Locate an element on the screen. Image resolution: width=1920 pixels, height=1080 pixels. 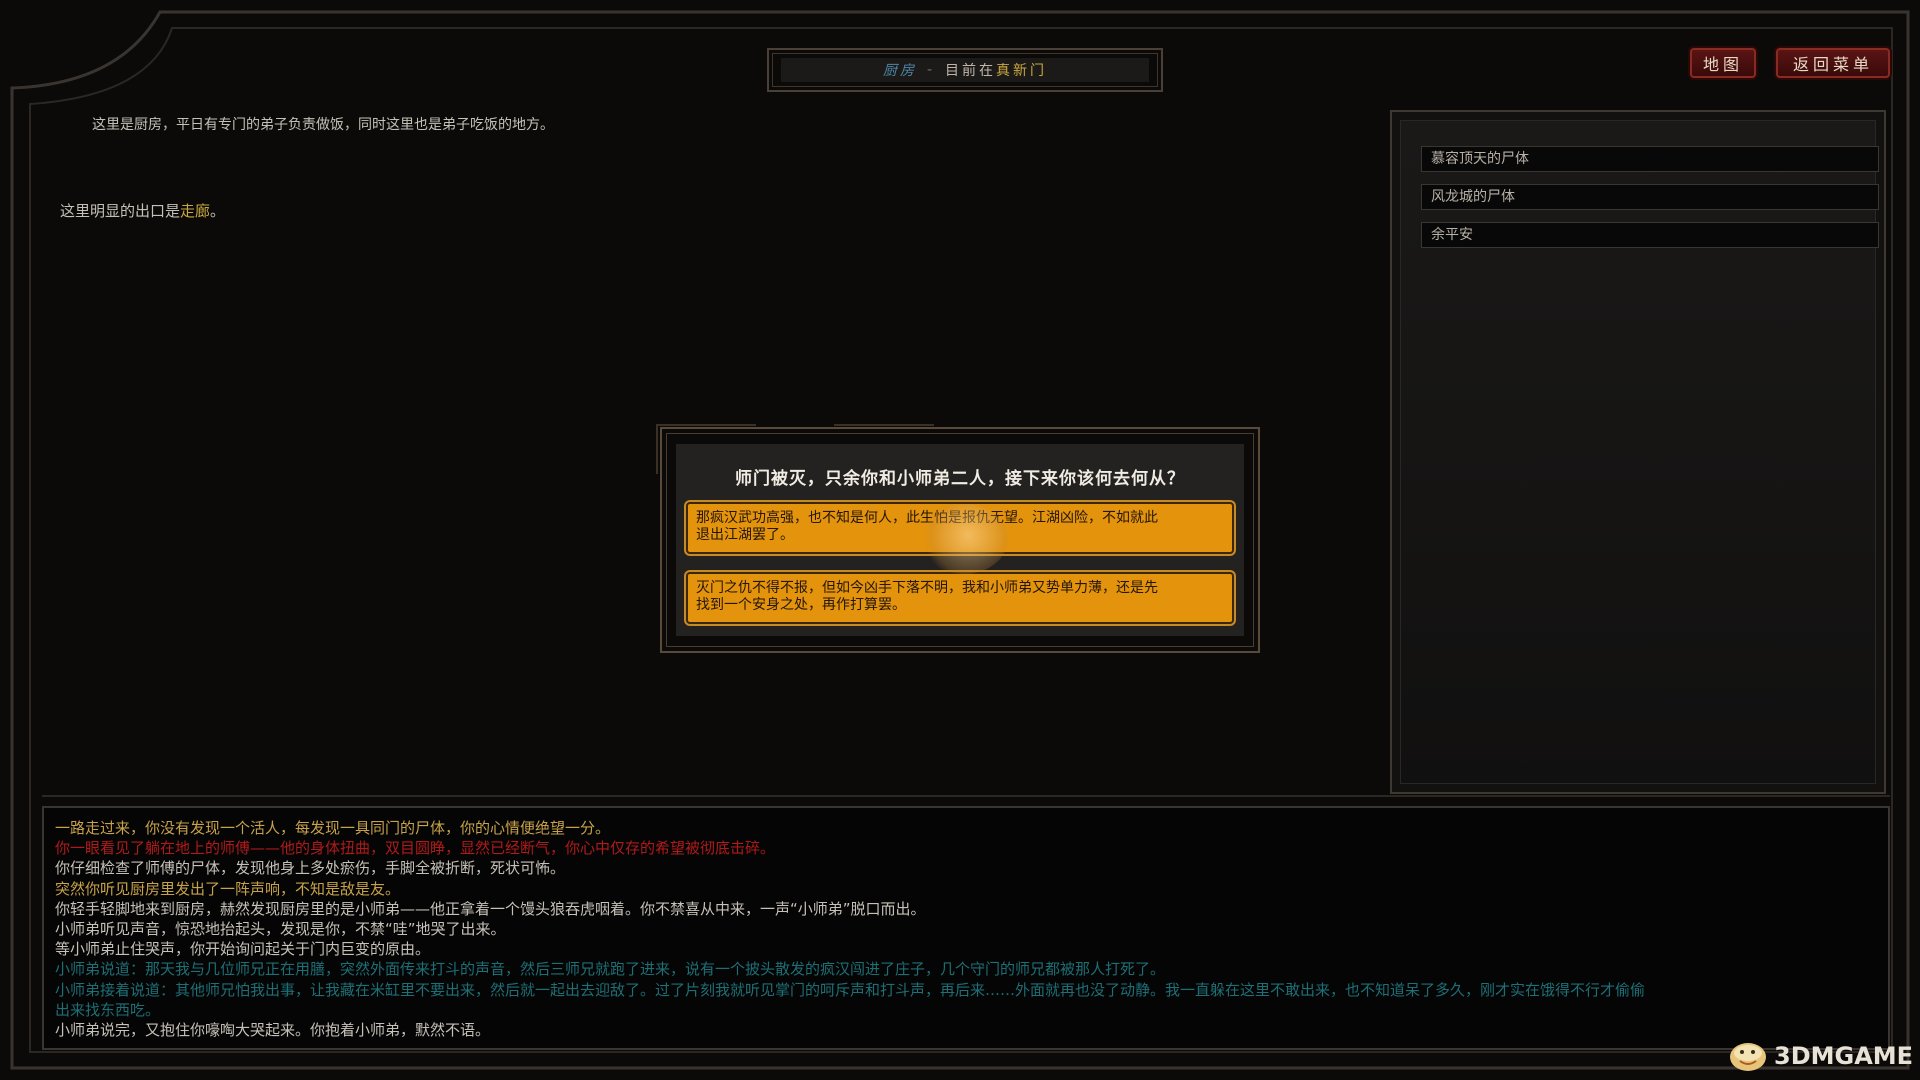
choice-text-line: 灭门之仇不得不报，但如今凶手下落不明，我和小师弟又势单力薄，还是先 is located at coordinates (927, 588).